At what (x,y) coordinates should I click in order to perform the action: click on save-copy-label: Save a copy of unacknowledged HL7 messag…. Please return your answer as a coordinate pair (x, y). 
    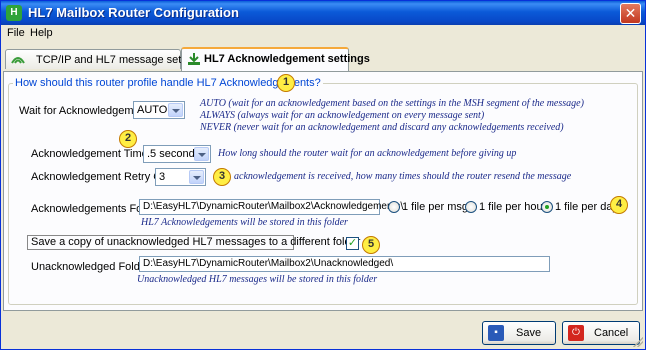
    Looking at the image, I should click on (196, 242).